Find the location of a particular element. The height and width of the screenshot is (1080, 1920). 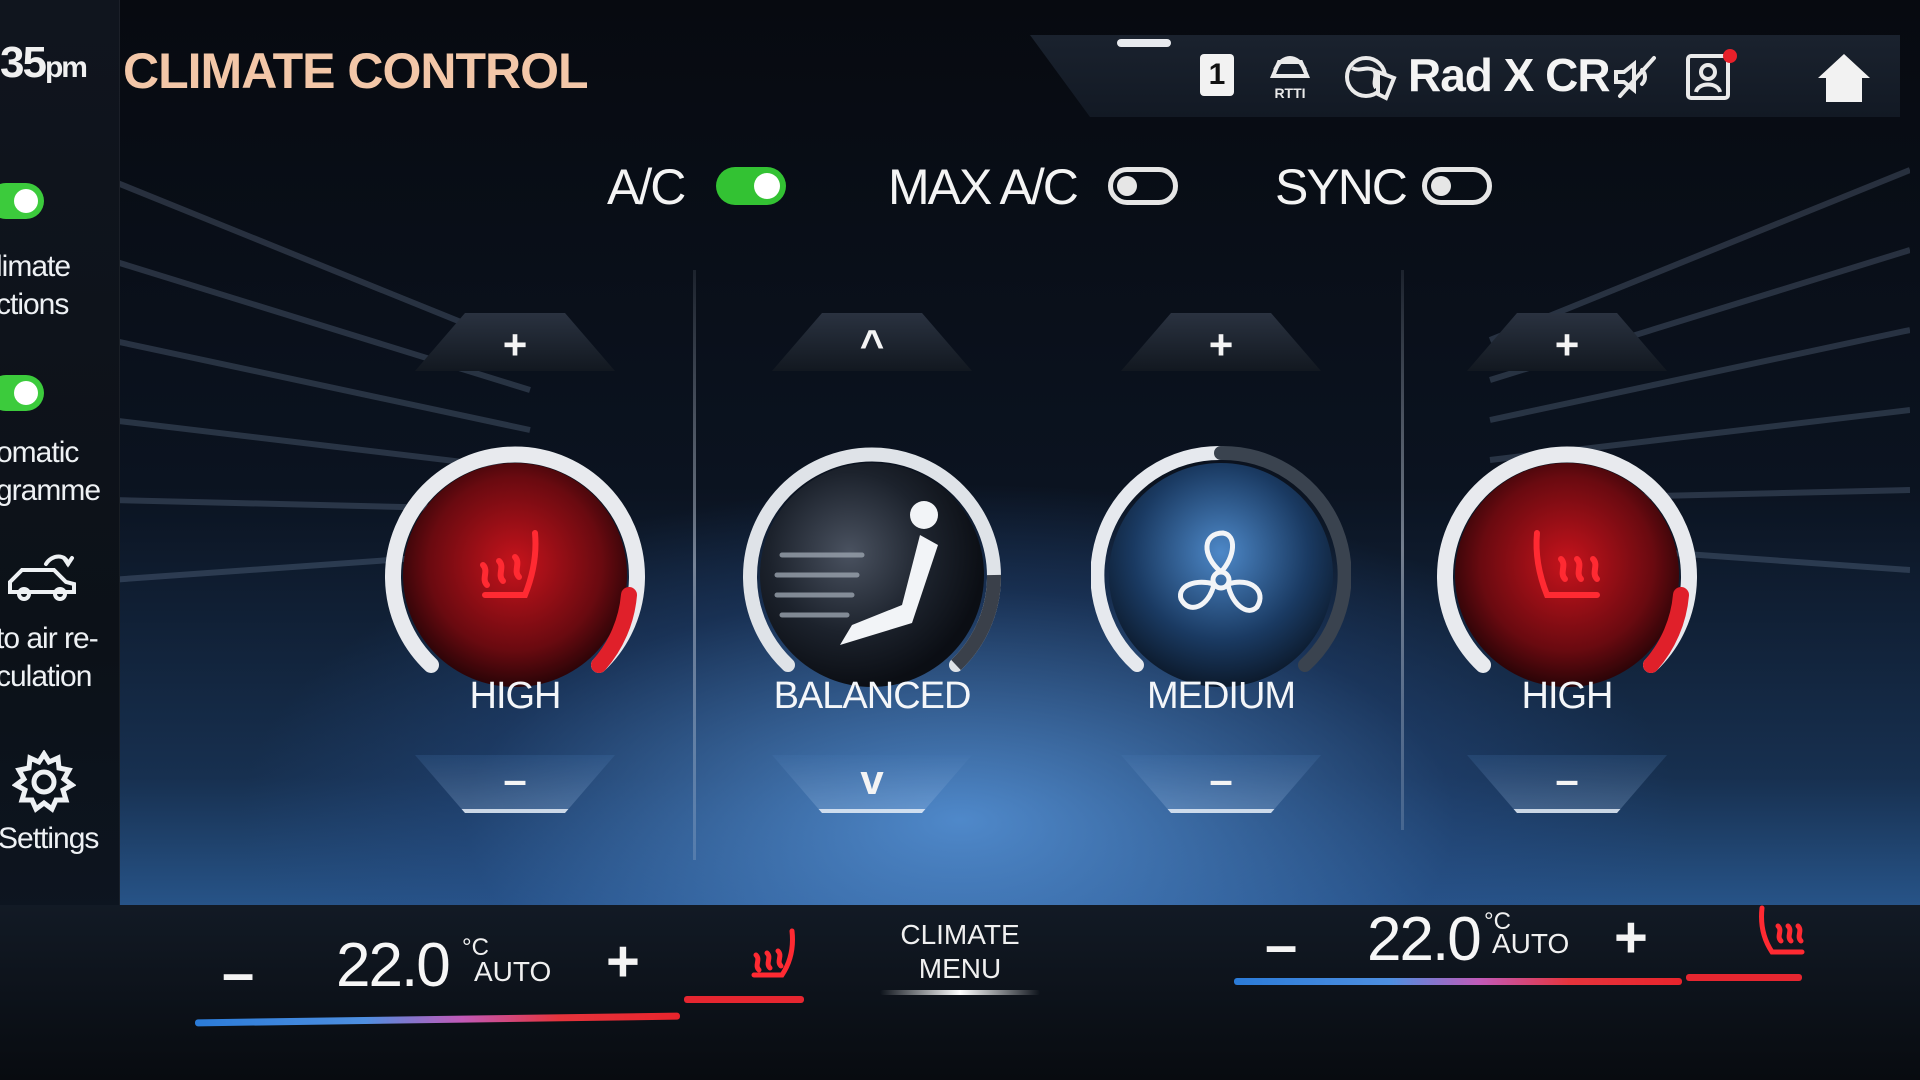

sync-label: SYNC is located at coordinates (1341, 187).